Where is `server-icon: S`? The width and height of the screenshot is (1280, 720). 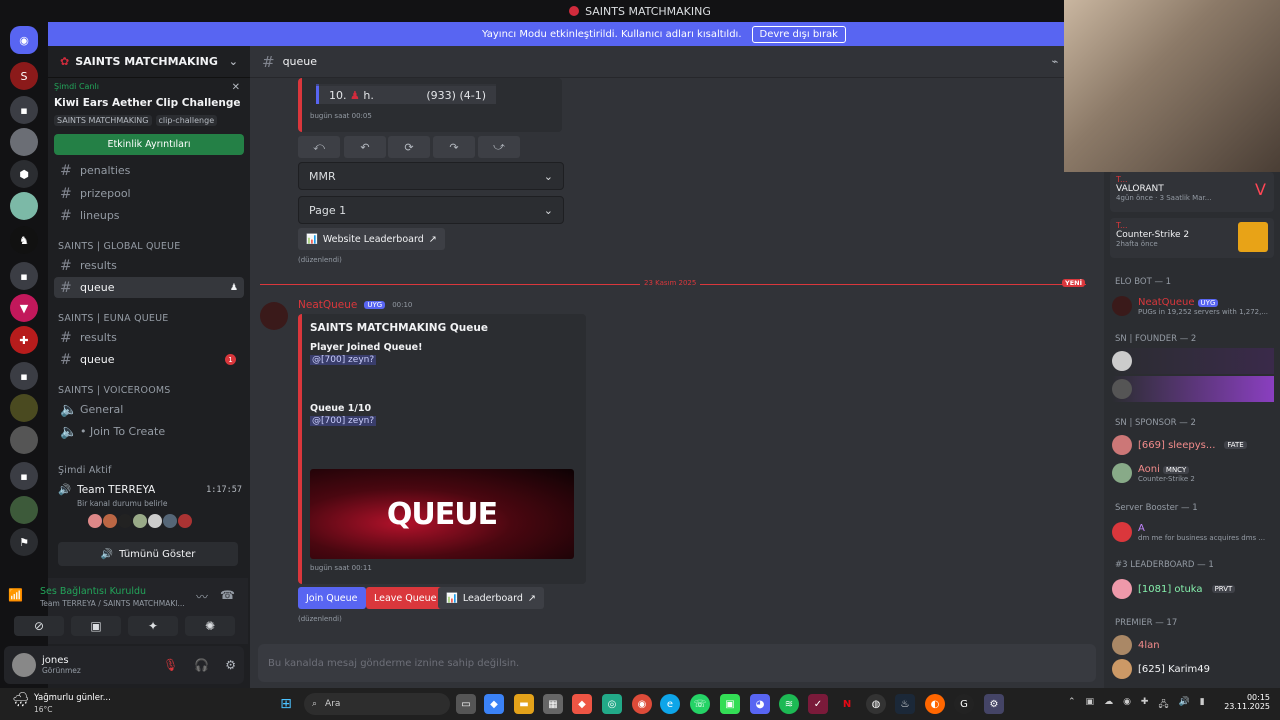
server-icon: S is located at coordinates (24, 76).